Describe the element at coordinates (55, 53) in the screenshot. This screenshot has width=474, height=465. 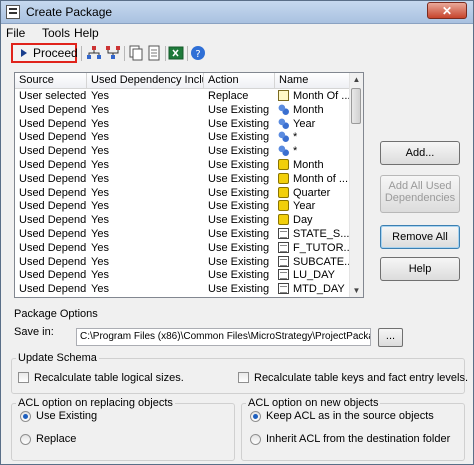
I see `proceed-label: Proceed` at that location.